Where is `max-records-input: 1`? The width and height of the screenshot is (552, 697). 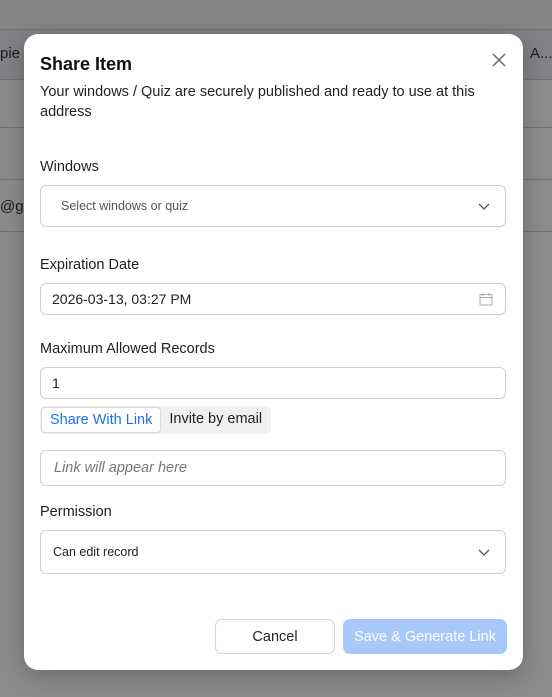
max-records-input: 1 is located at coordinates (273, 383).